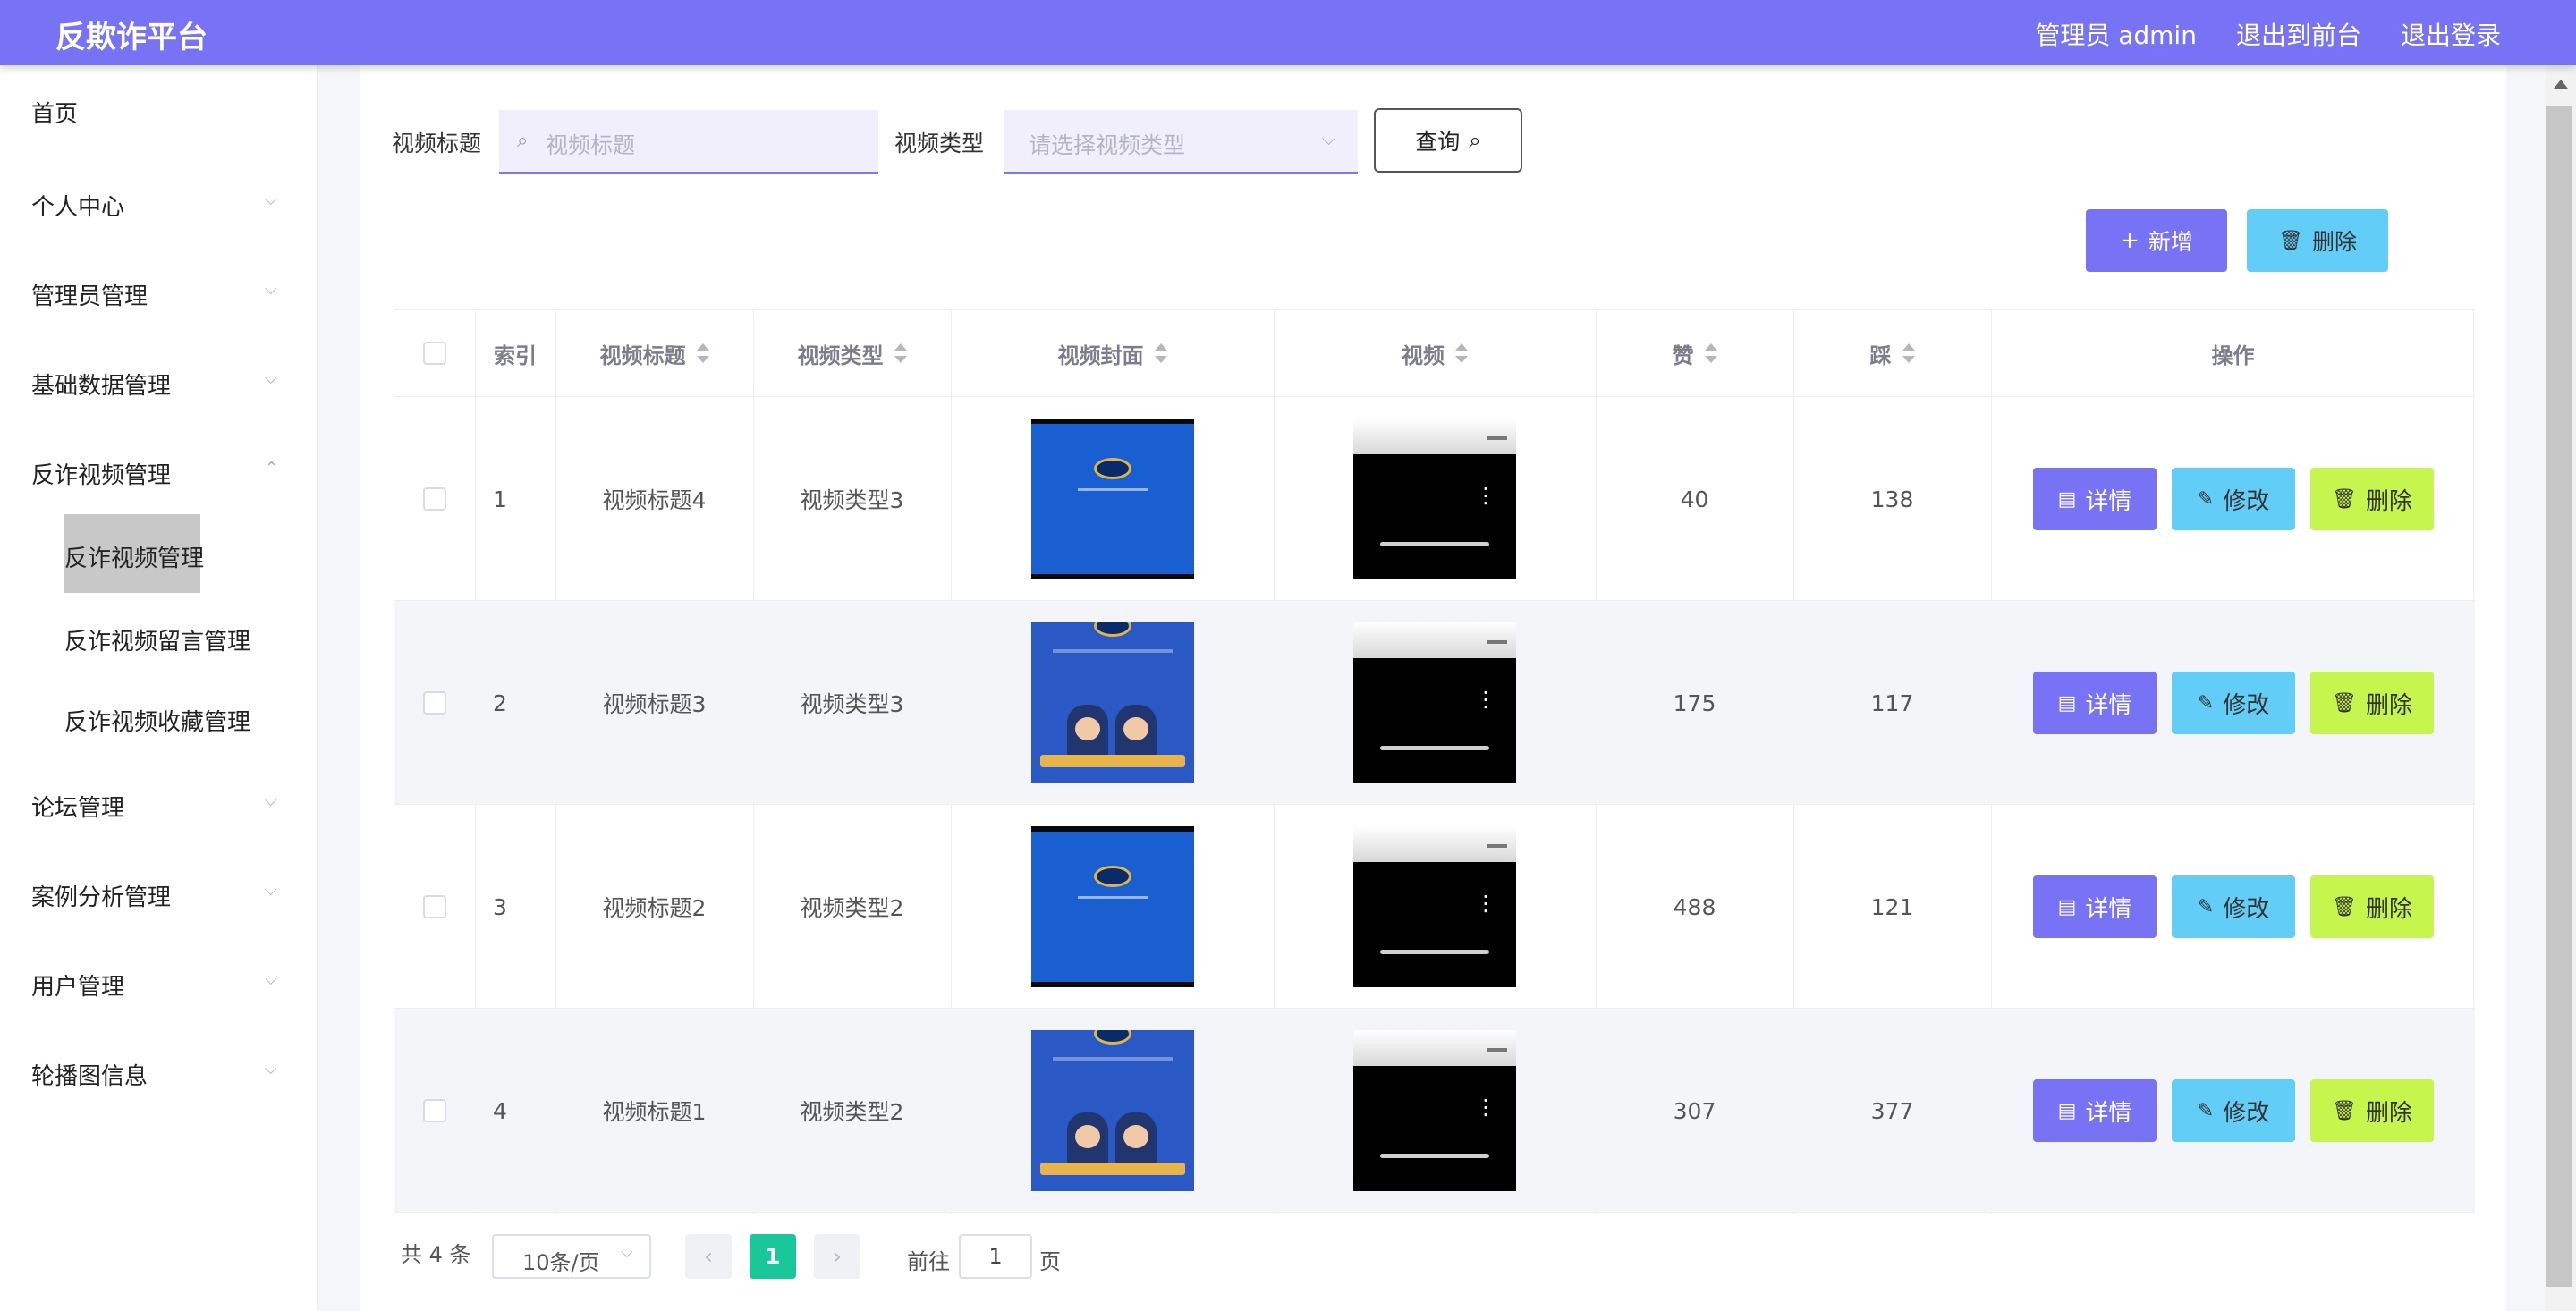 This screenshot has height=1311, width=2576. Describe the element at coordinates (159, 1072) in the screenshot. I see `sidebar-item-carousel: 轮播图信息 ⌵` at that location.